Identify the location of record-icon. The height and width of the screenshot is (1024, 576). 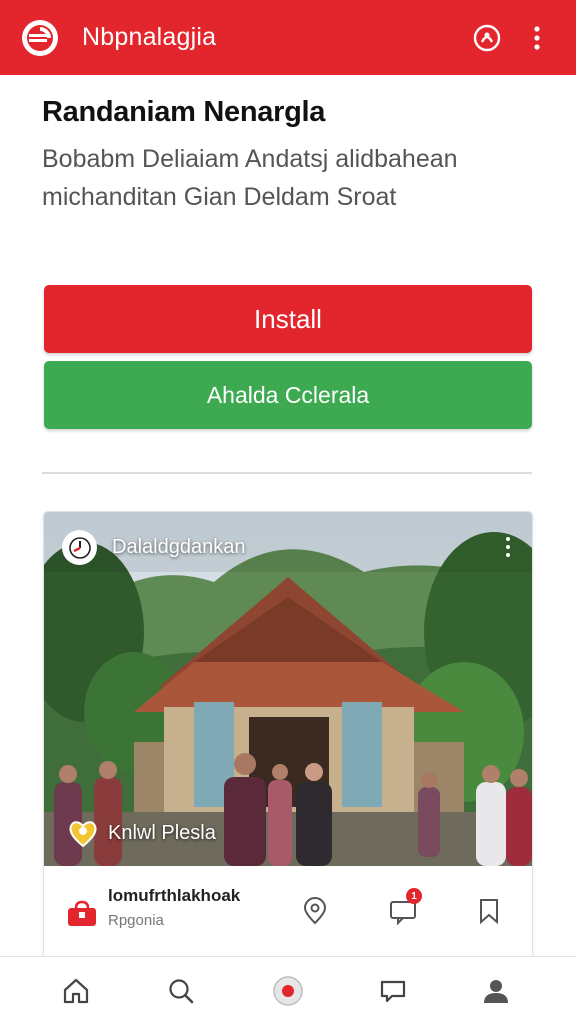
(288, 991).